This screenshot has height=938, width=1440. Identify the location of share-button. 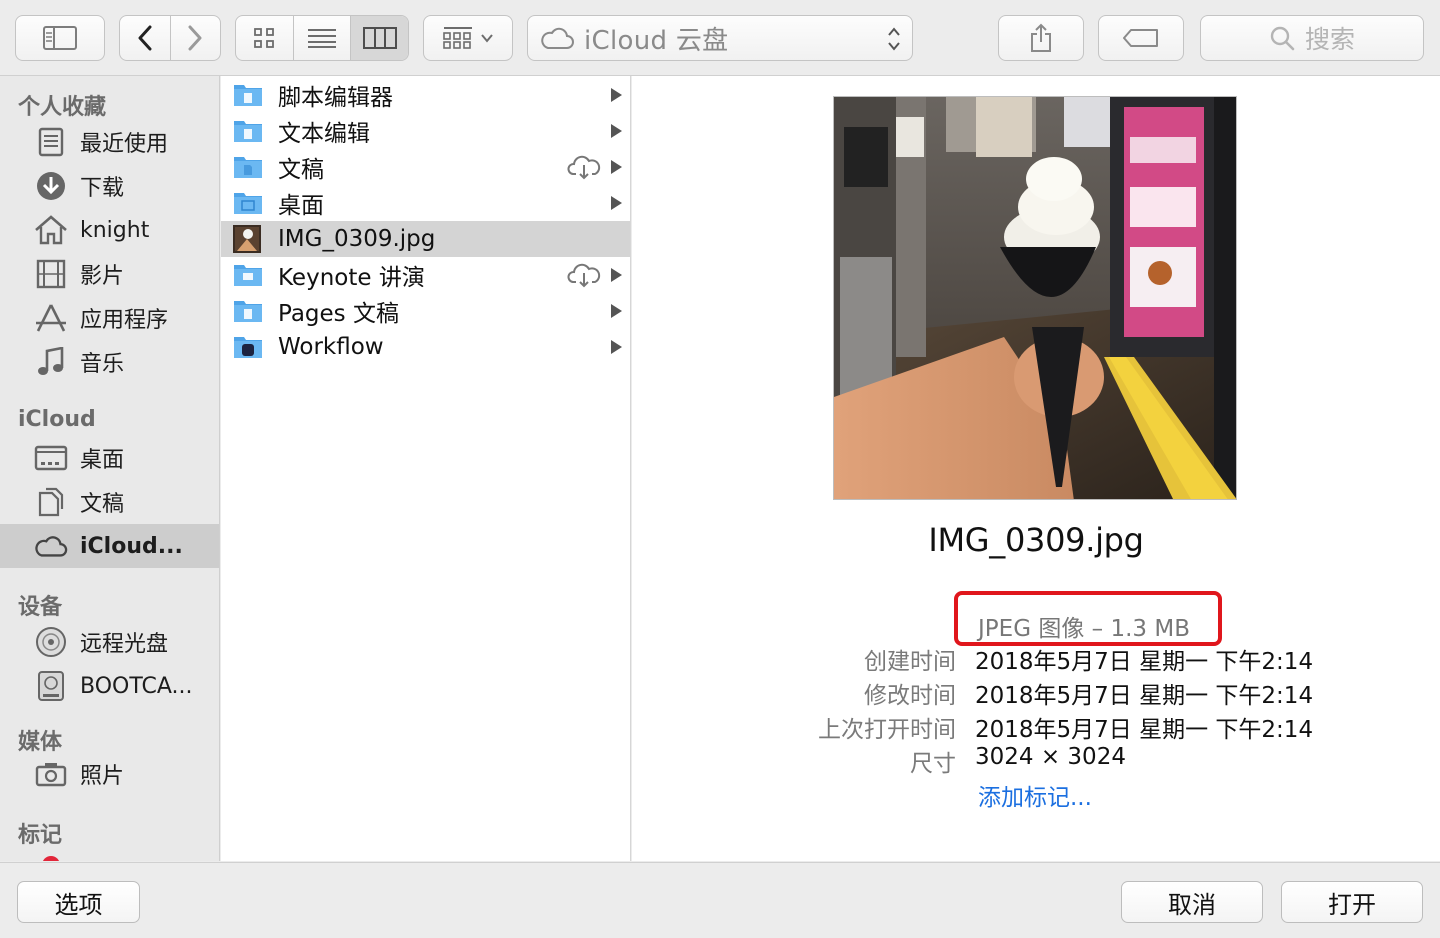
(1041, 38).